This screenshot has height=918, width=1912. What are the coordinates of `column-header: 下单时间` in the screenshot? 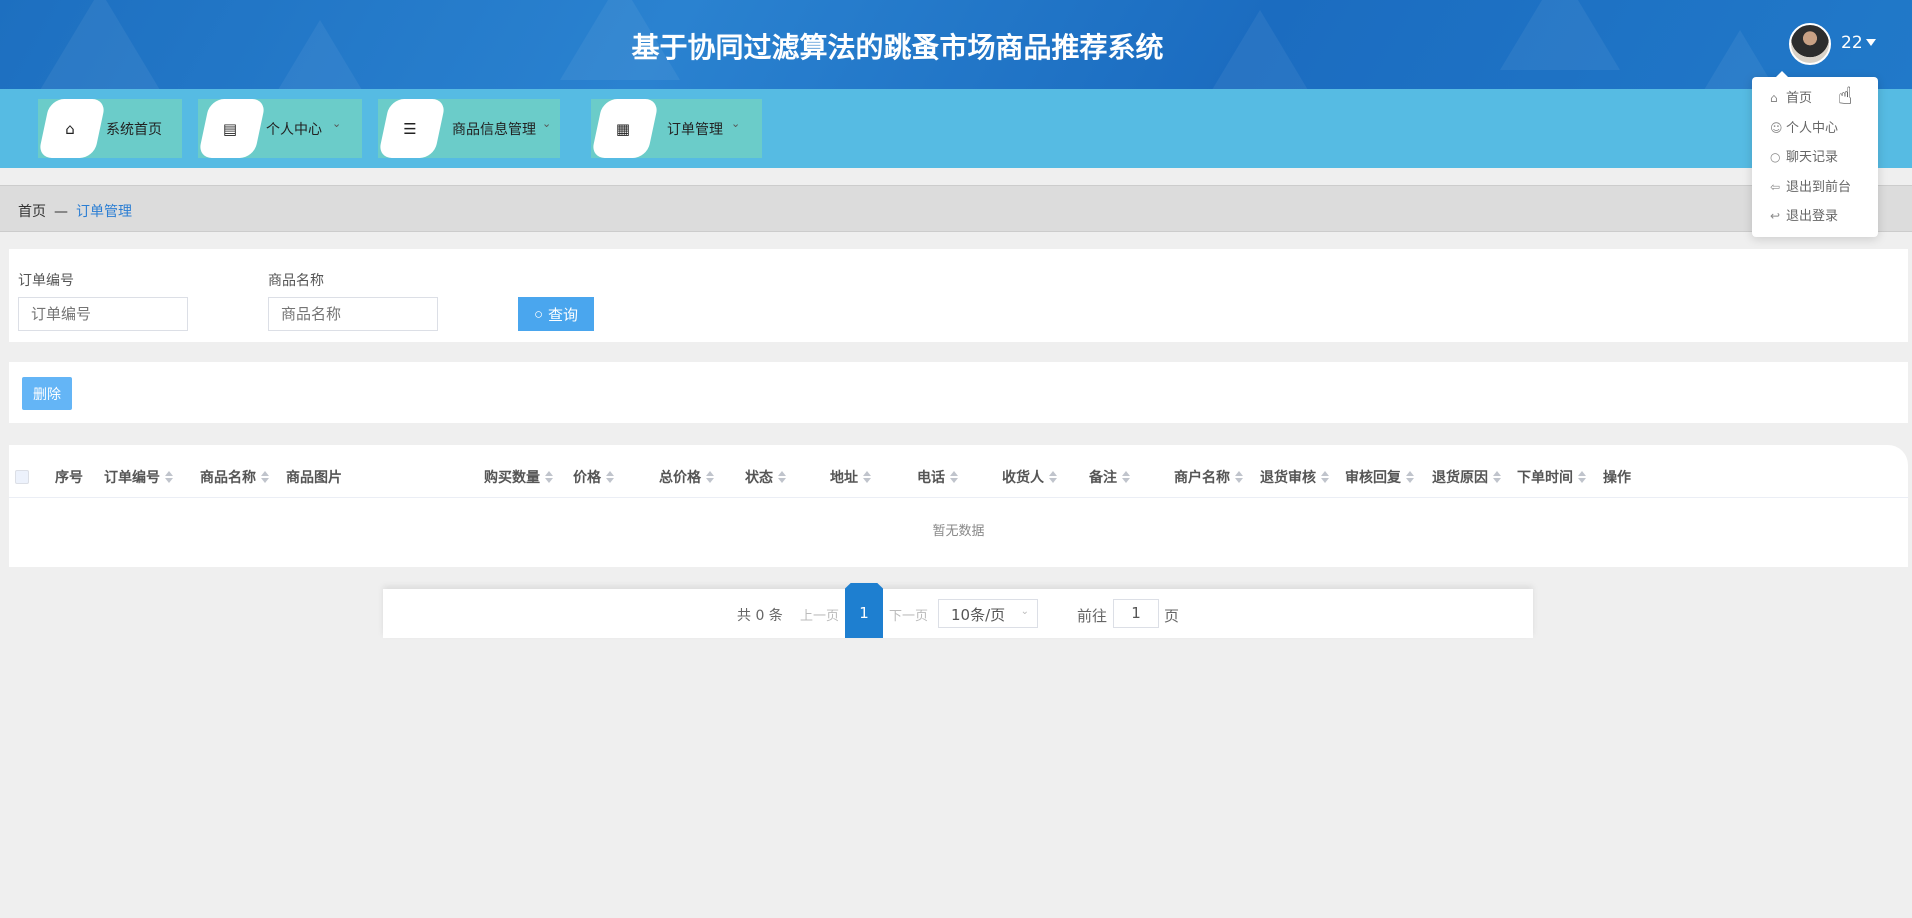 It's located at (1551, 477).